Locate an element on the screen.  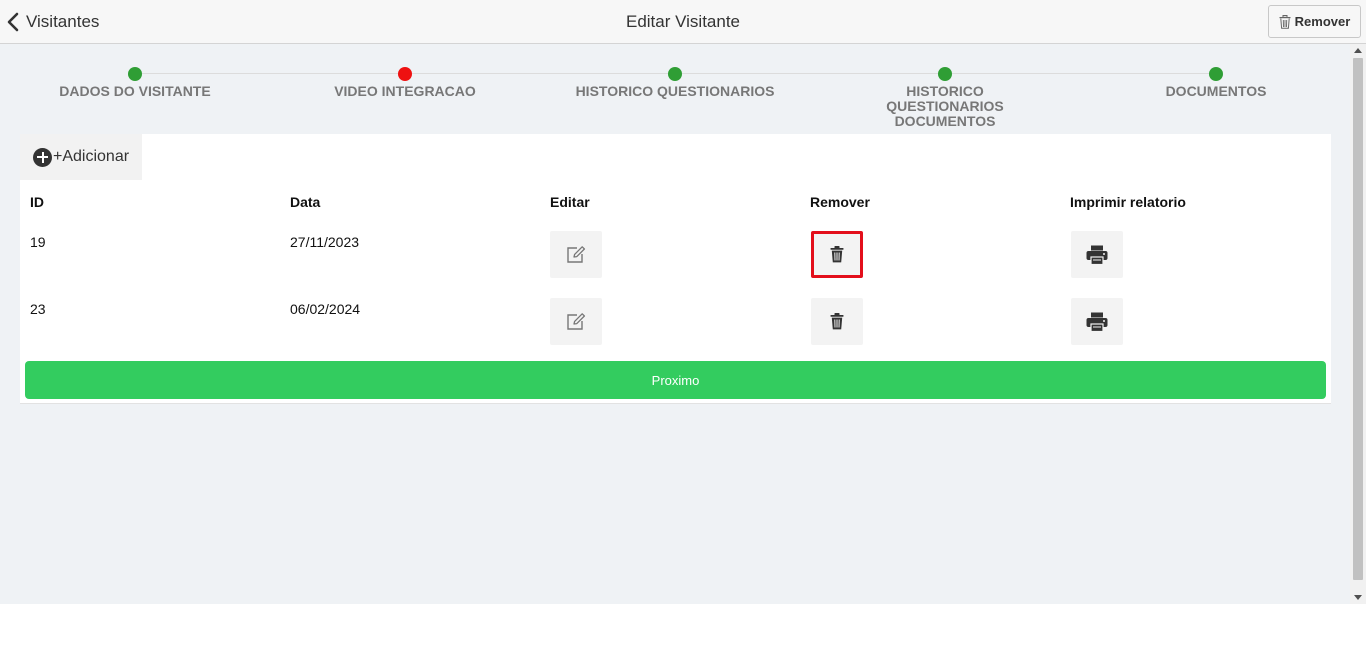
page-title: Editar Visitante is located at coordinates (683, 21).